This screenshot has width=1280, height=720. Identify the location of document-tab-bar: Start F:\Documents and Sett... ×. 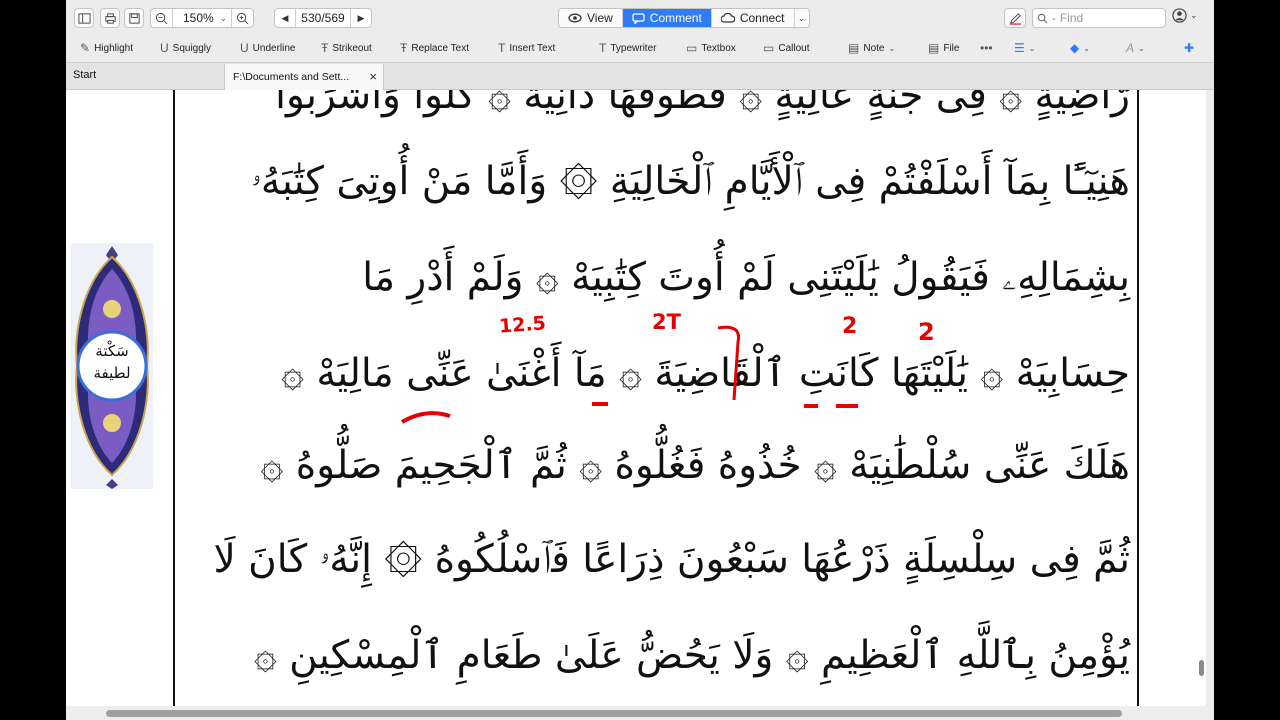
(640, 76).